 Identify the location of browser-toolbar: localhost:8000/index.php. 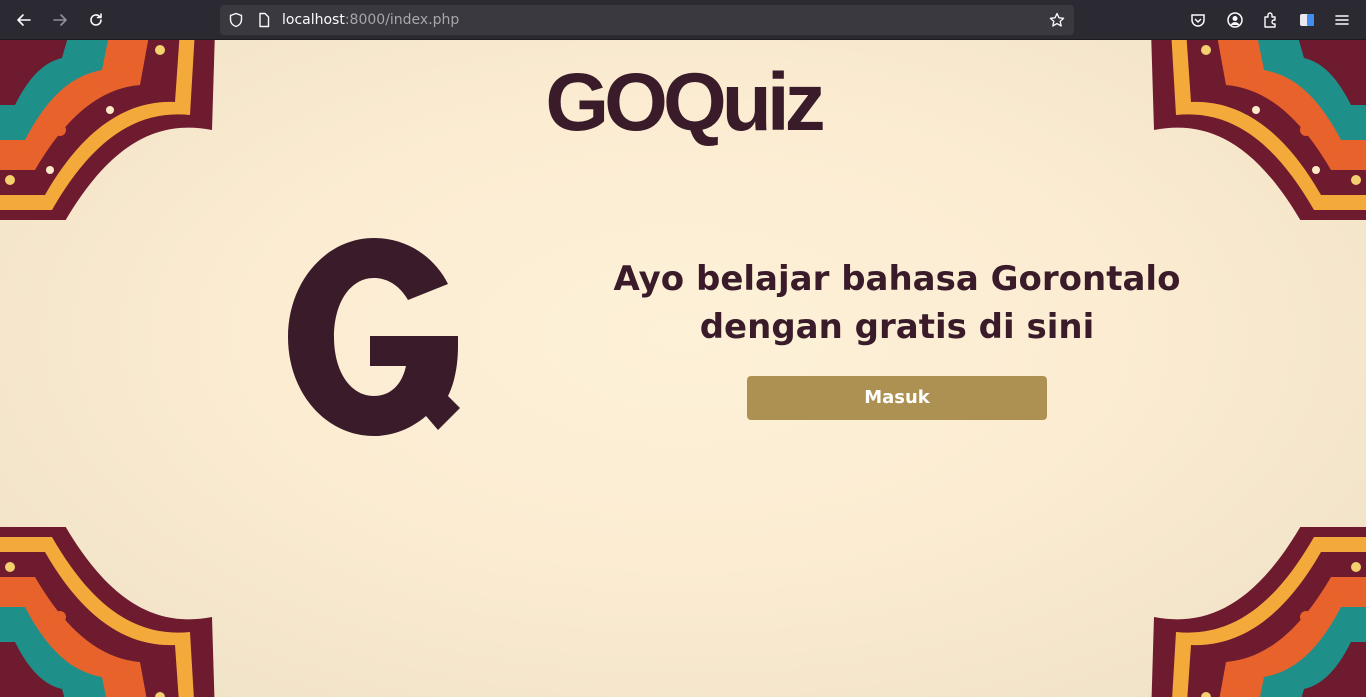
(683, 20).